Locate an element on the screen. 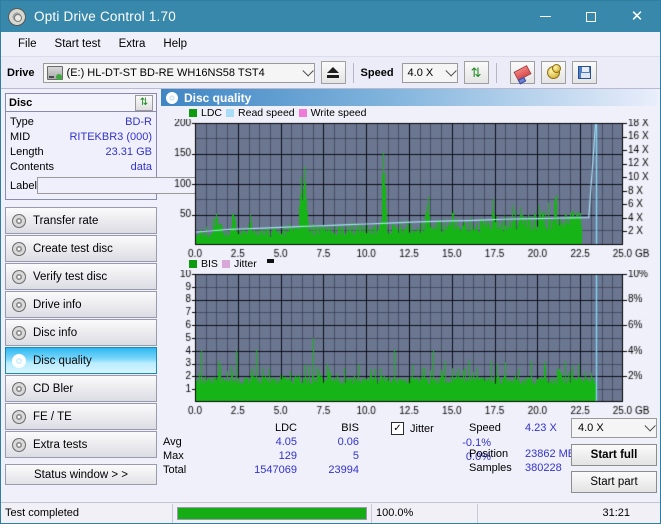 The width and height of the screenshot is (661, 524). status-bar: Test completed 100.0% 31:21 is located at coordinates (330, 512).